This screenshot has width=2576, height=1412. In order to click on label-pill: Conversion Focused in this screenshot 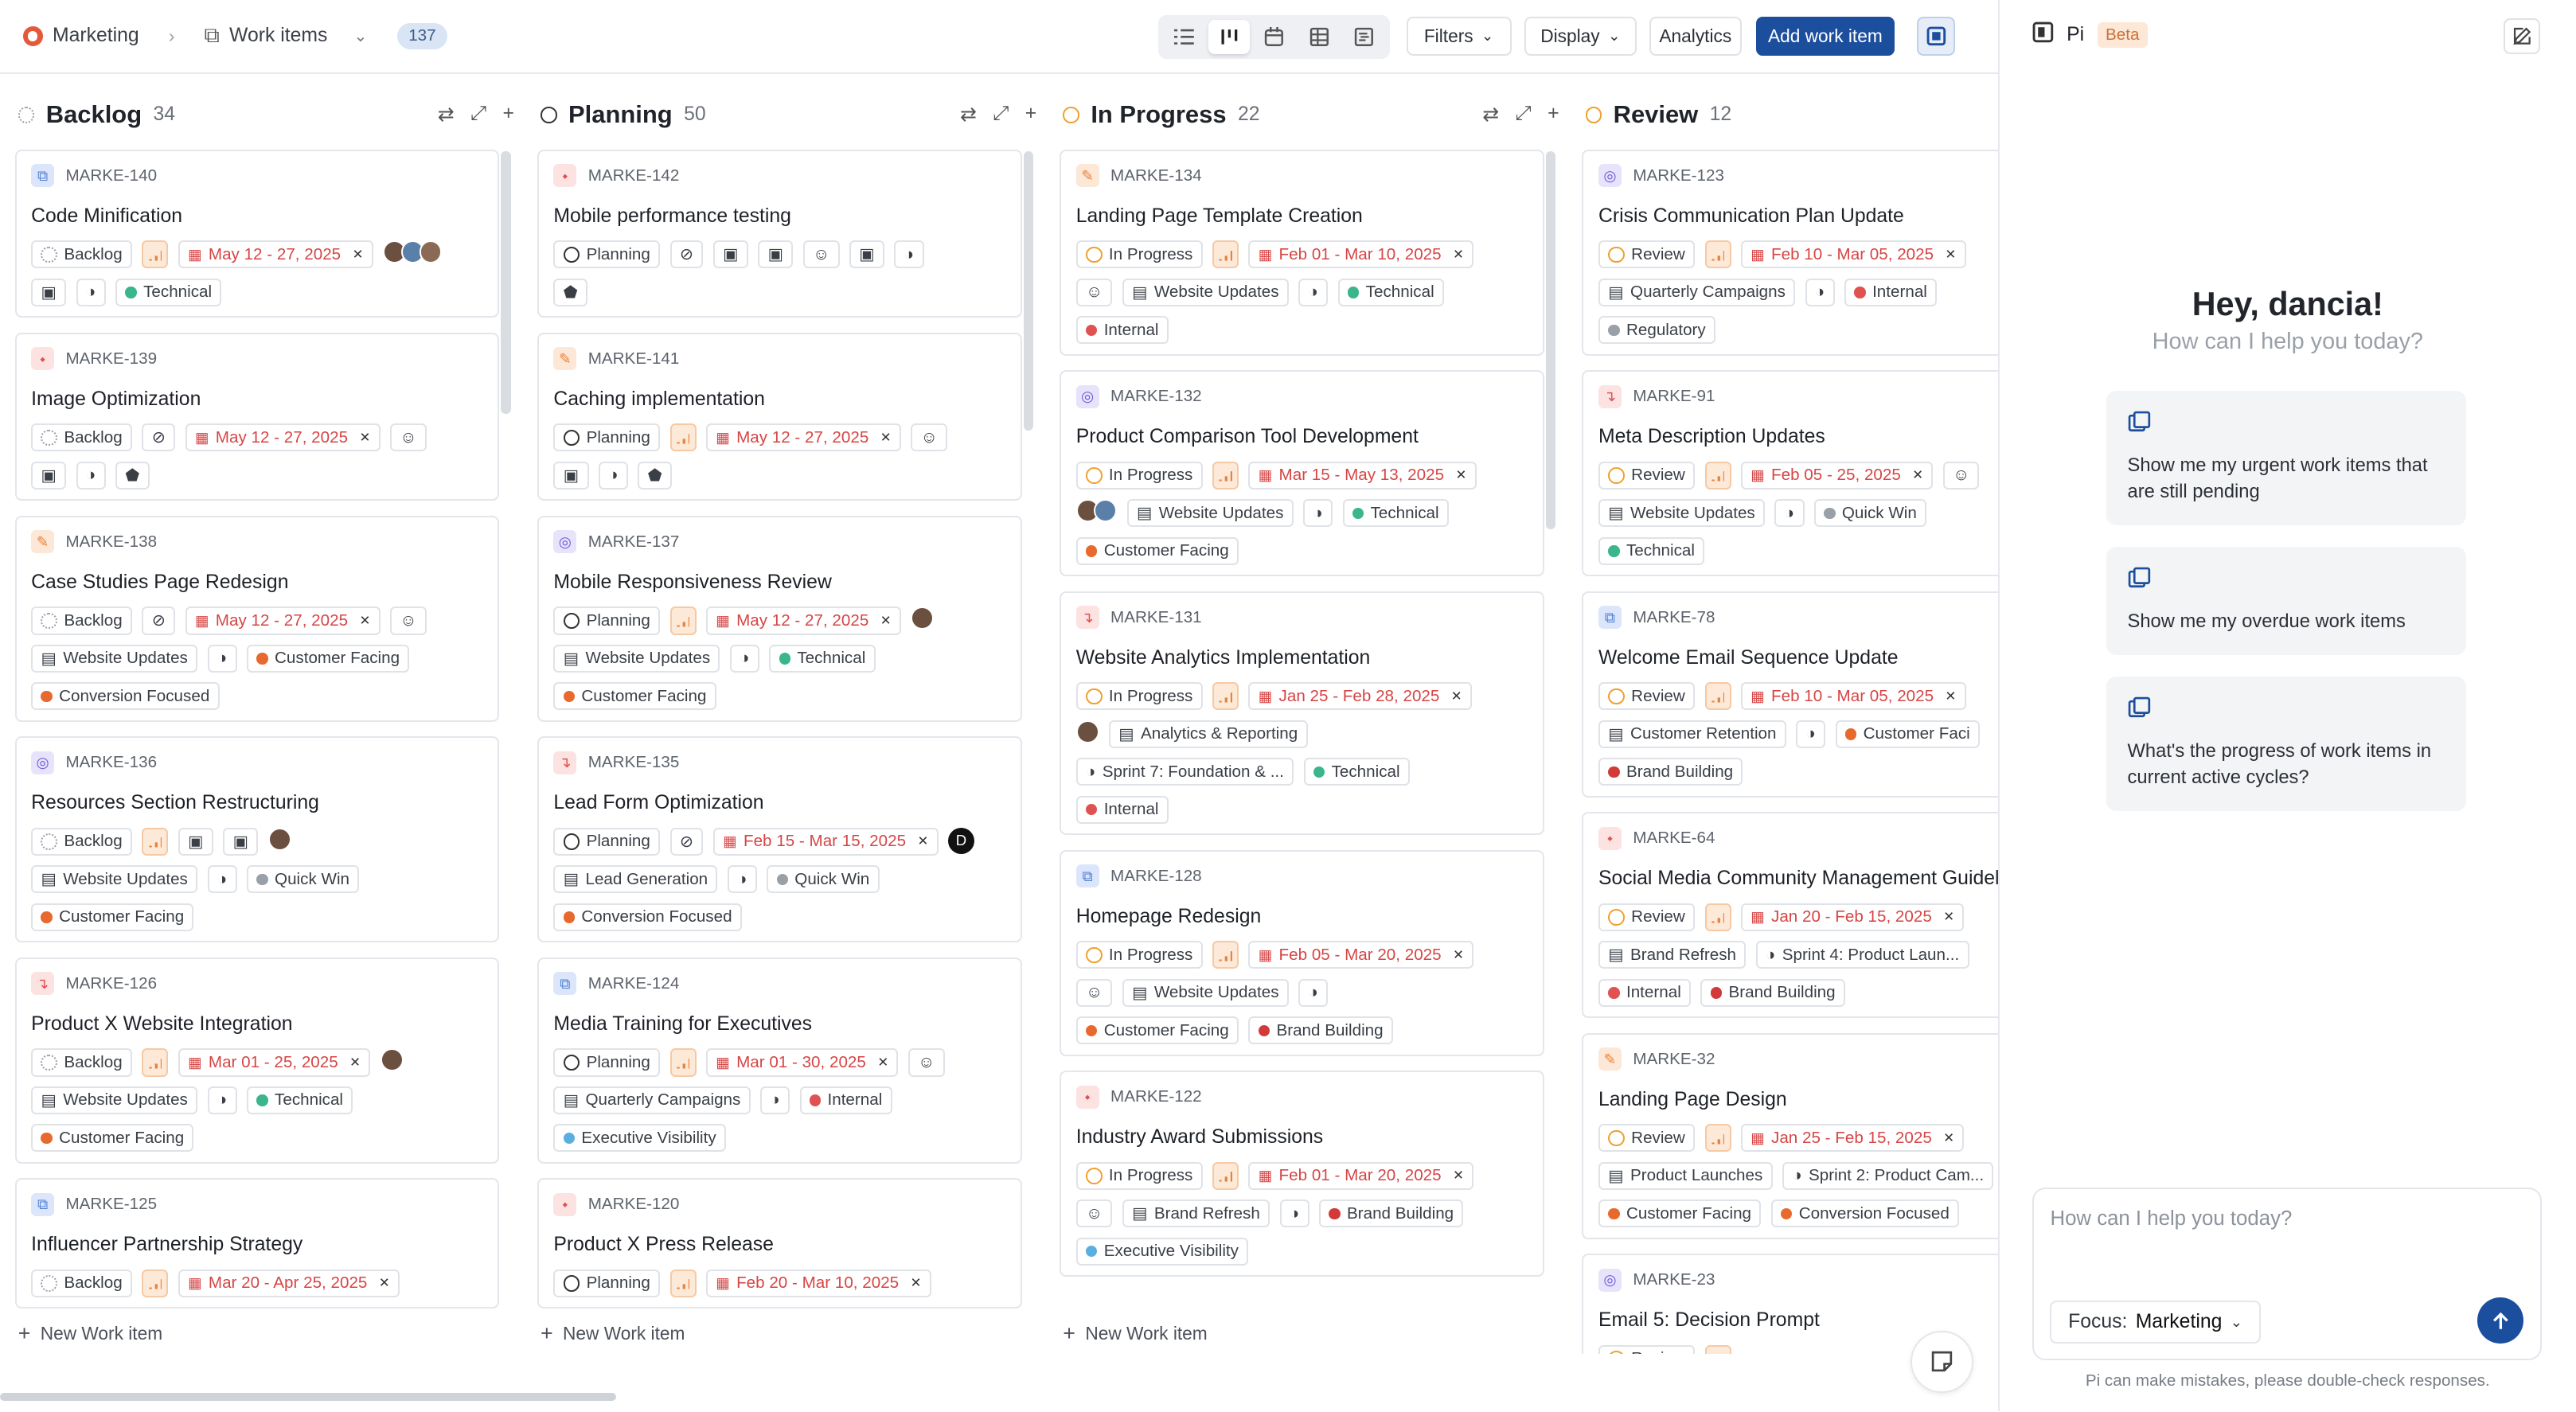, I will do `click(125, 696)`.